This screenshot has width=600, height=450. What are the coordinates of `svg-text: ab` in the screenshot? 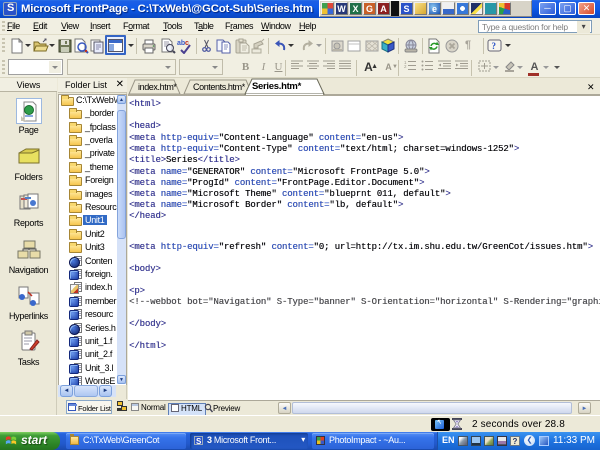 It's located at (181, 43).